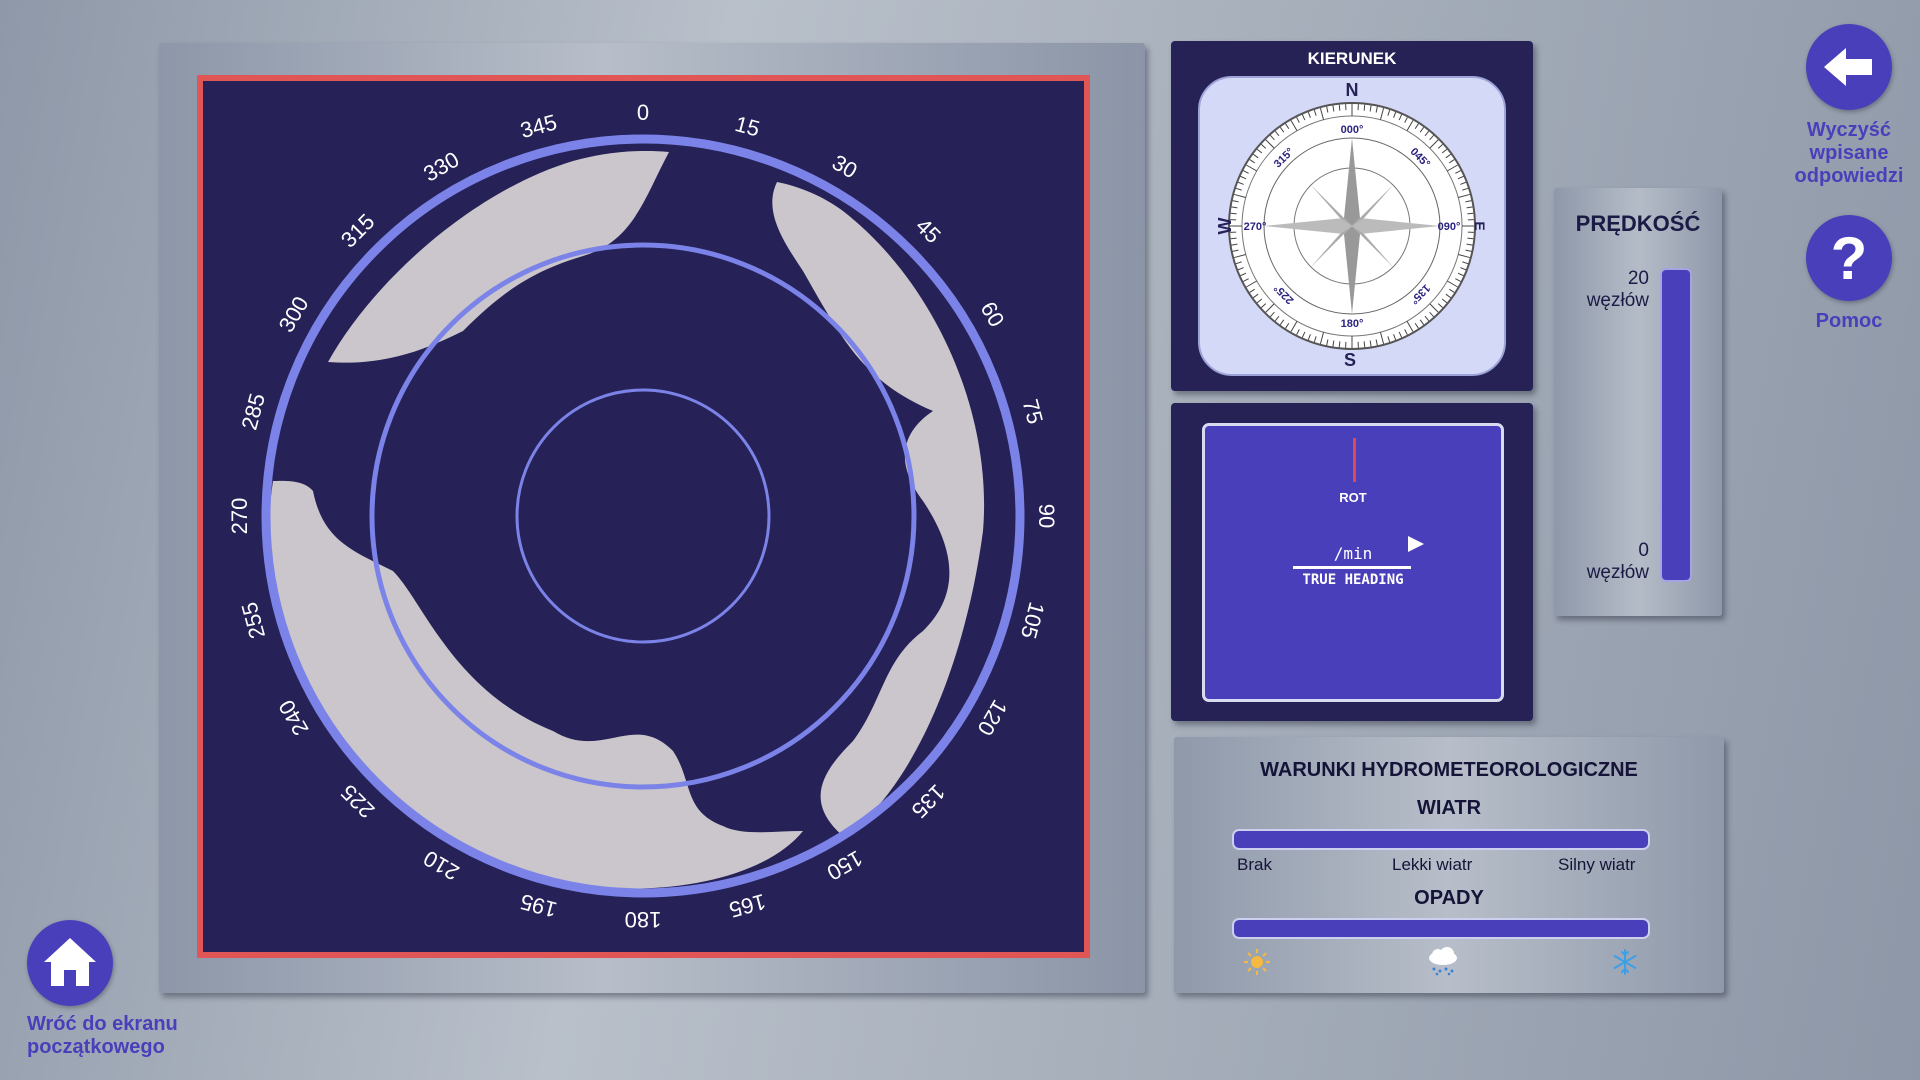 The width and height of the screenshot is (1920, 1080). Describe the element at coordinates (1638, 223) in the screenshot. I see `speed-title: PRĘDKOŚĆ` at that location.